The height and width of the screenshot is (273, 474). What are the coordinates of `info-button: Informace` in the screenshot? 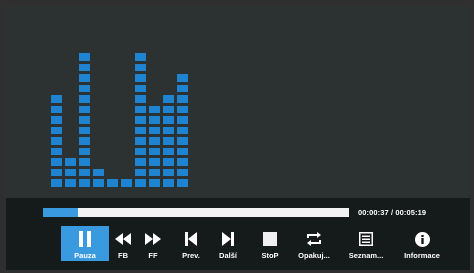 It's located at (422, 243).